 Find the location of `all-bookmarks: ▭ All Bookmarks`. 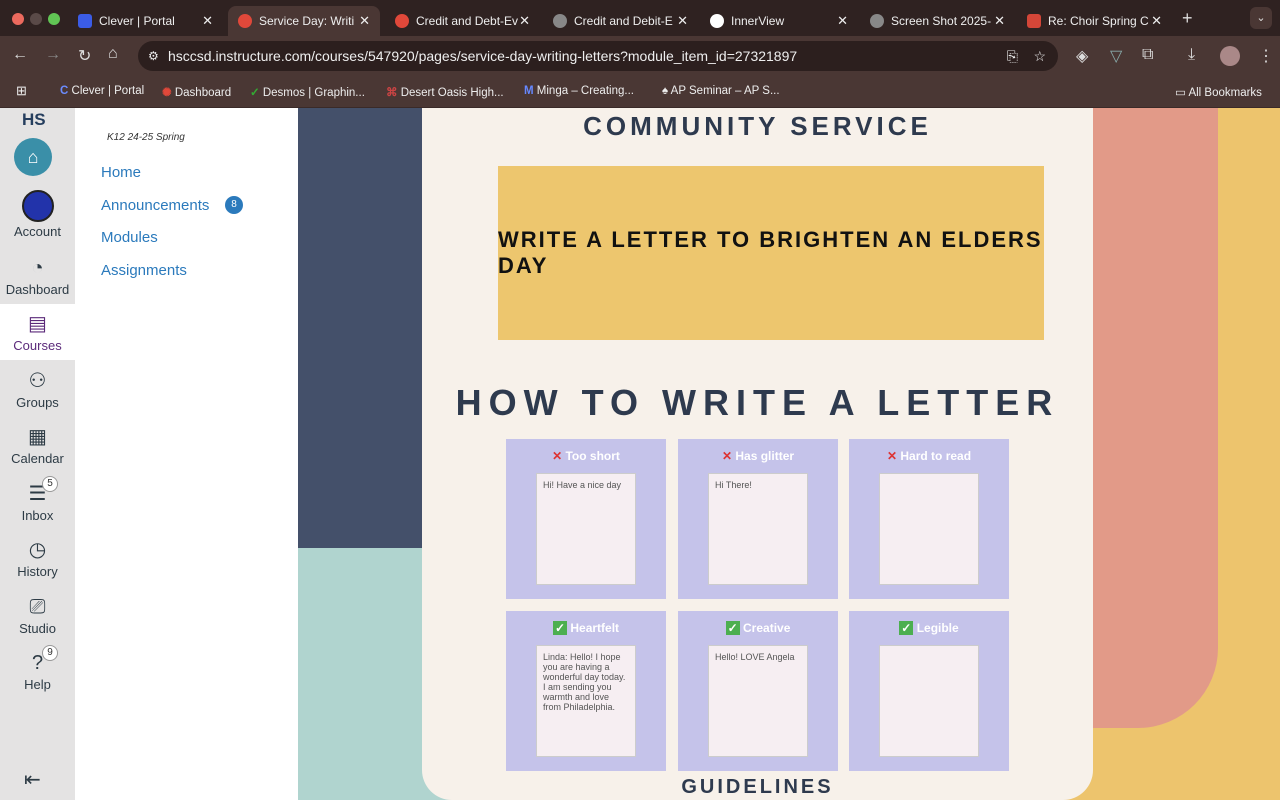

all-bookmarks: ▭ All Bookmarks is located at coordinates (1218, 92).